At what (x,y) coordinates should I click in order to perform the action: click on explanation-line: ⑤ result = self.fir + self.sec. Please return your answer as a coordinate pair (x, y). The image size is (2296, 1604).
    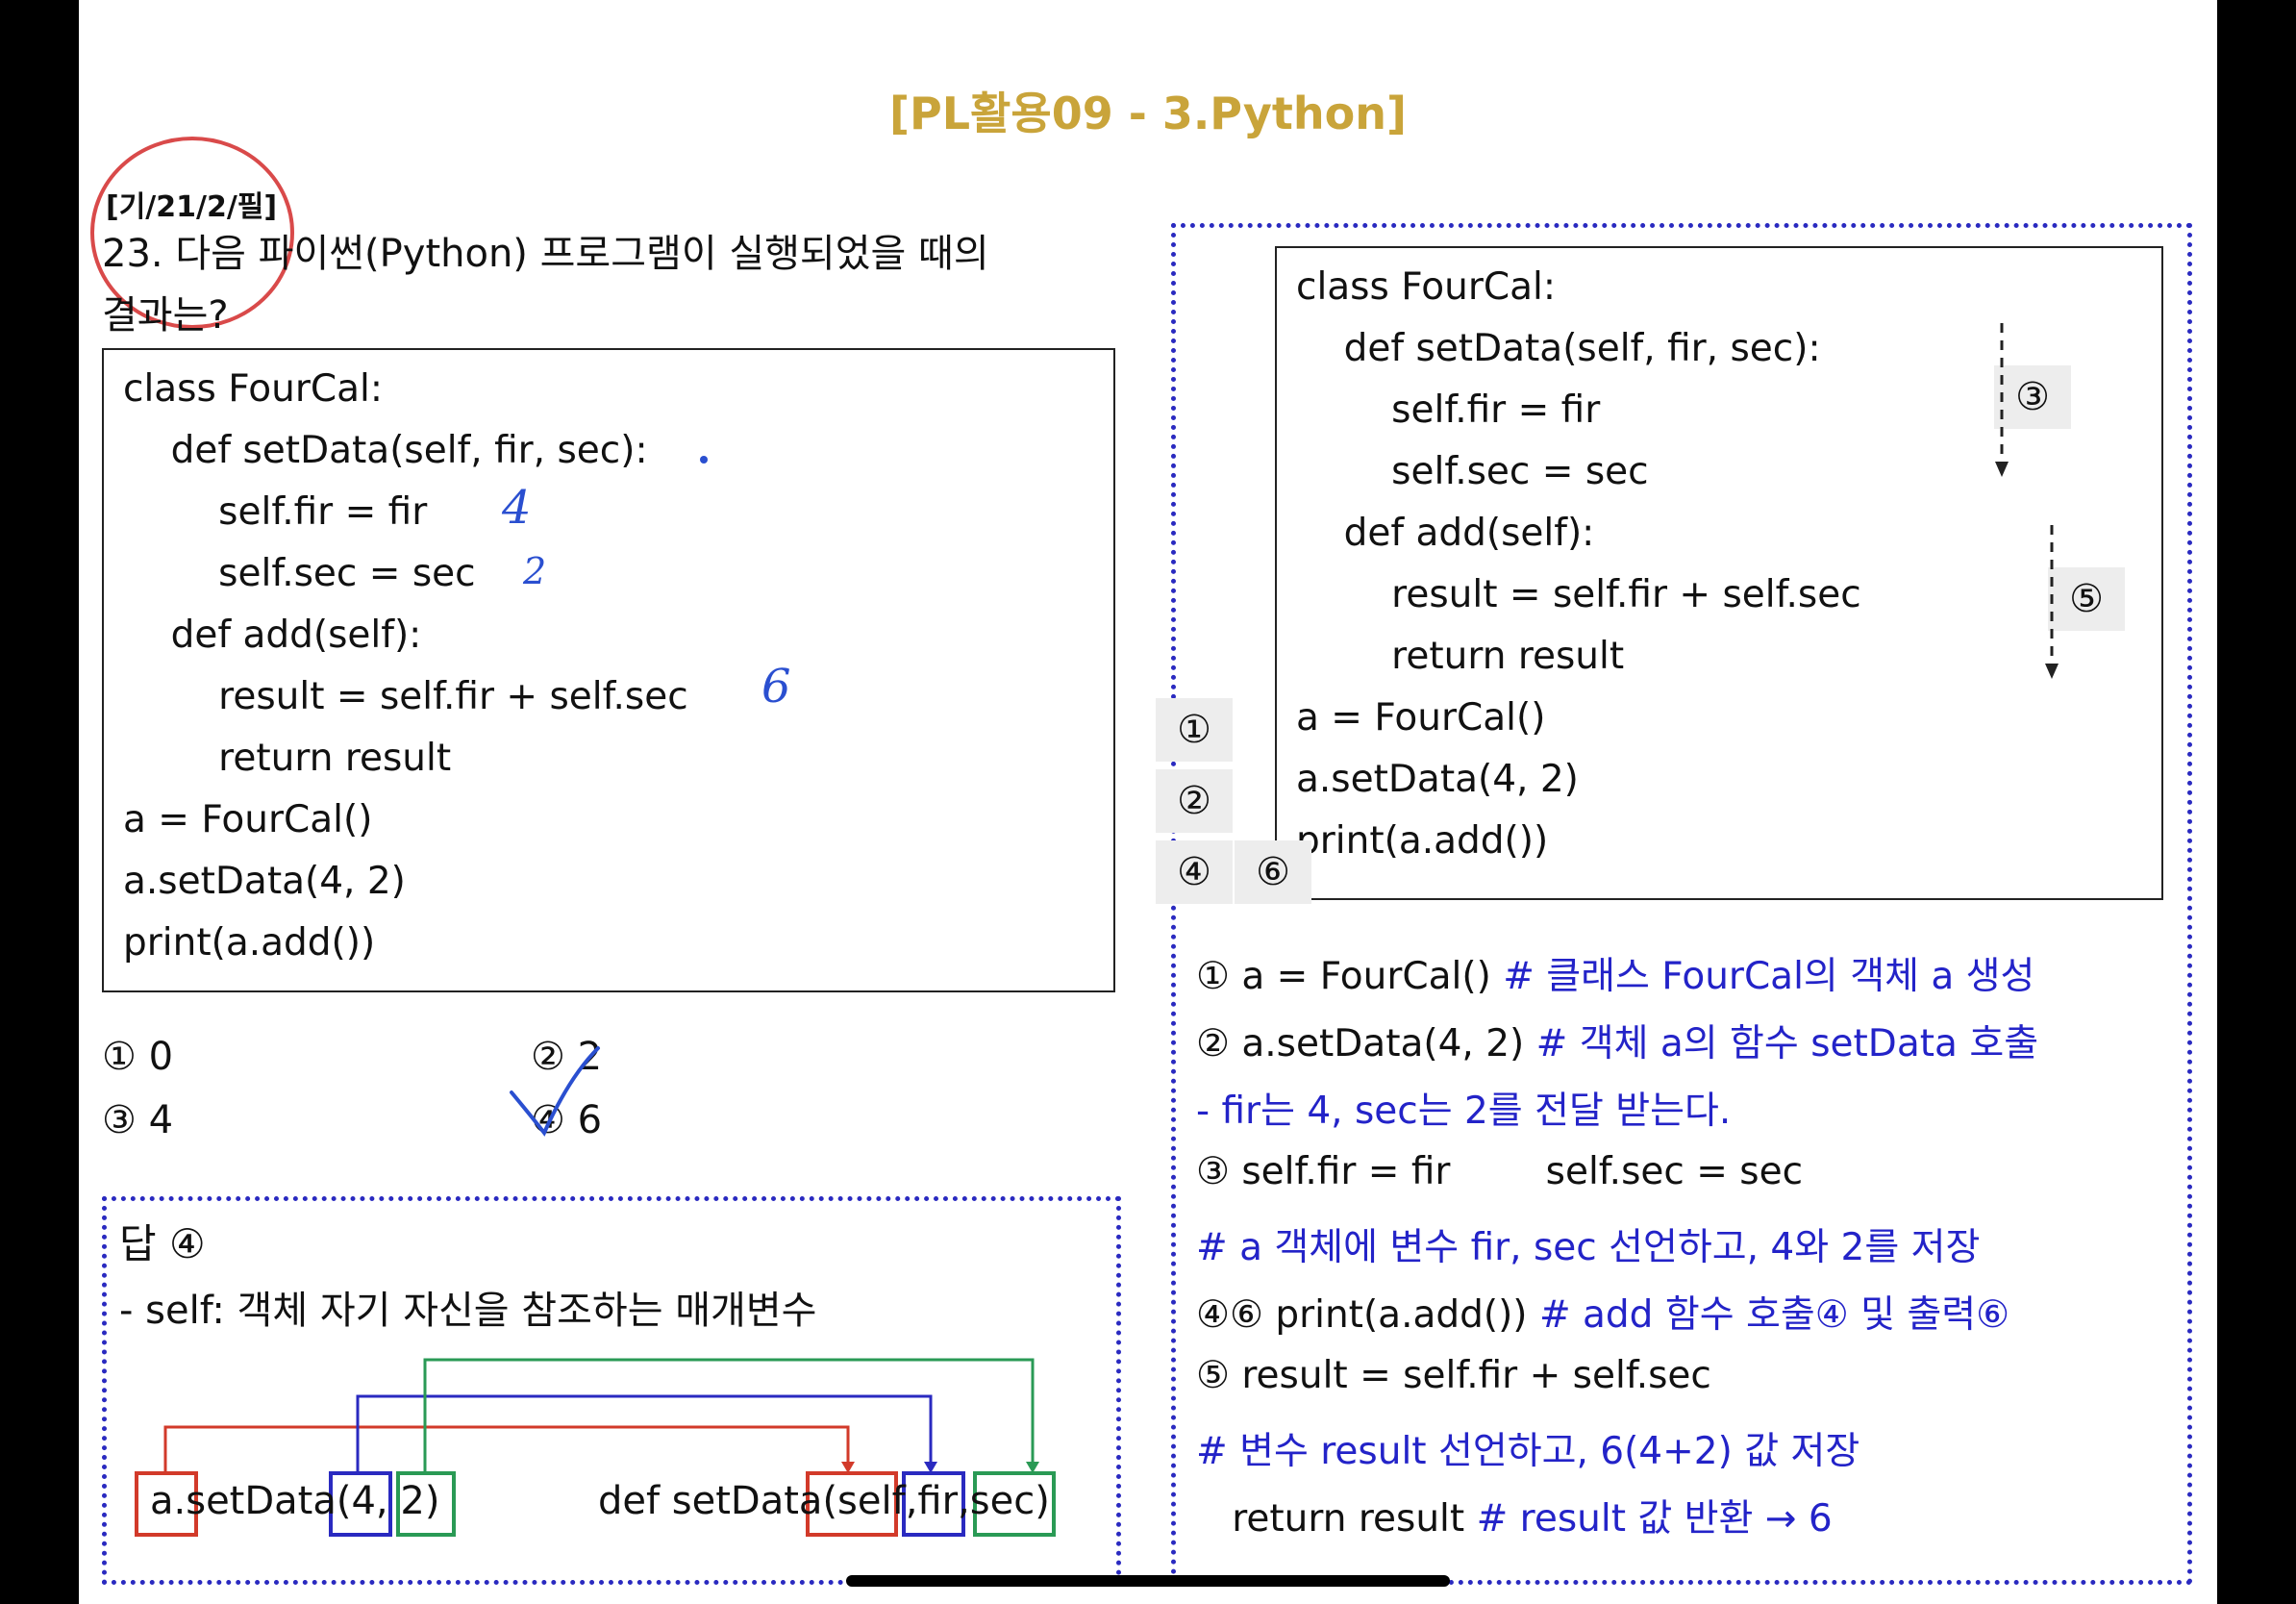
    Looking at the image, I should click on (1453, 1375).